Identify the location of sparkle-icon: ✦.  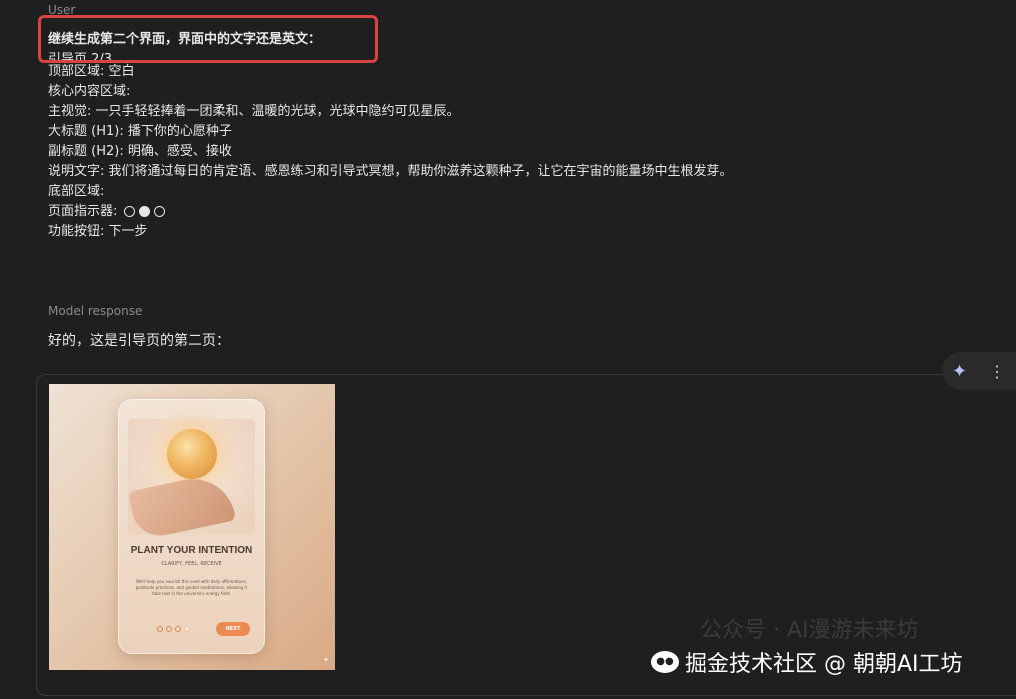
(959, 371).